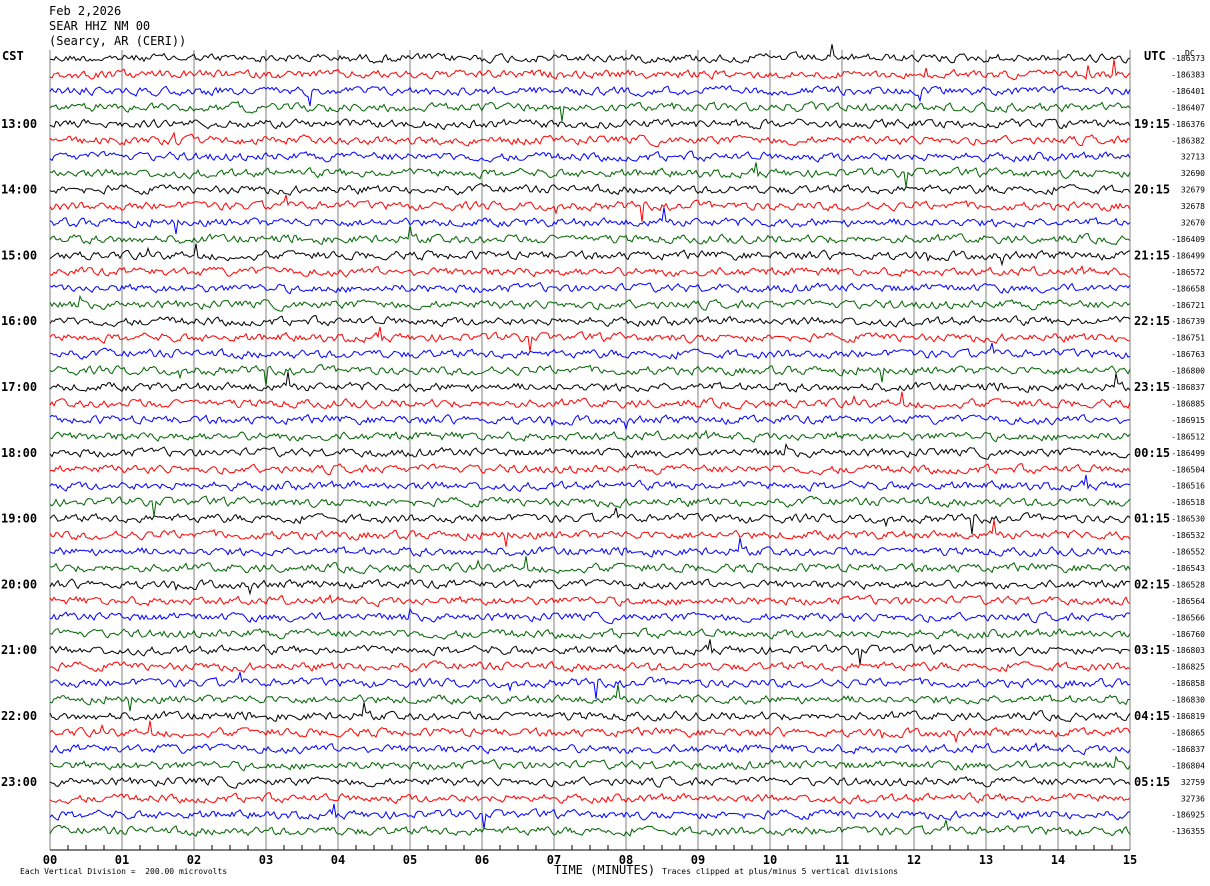  What do you see at coordinates (1188, 535) in the screenshot?
I see `trace-offset-29: -186532` at bounding box center [1188, 535].